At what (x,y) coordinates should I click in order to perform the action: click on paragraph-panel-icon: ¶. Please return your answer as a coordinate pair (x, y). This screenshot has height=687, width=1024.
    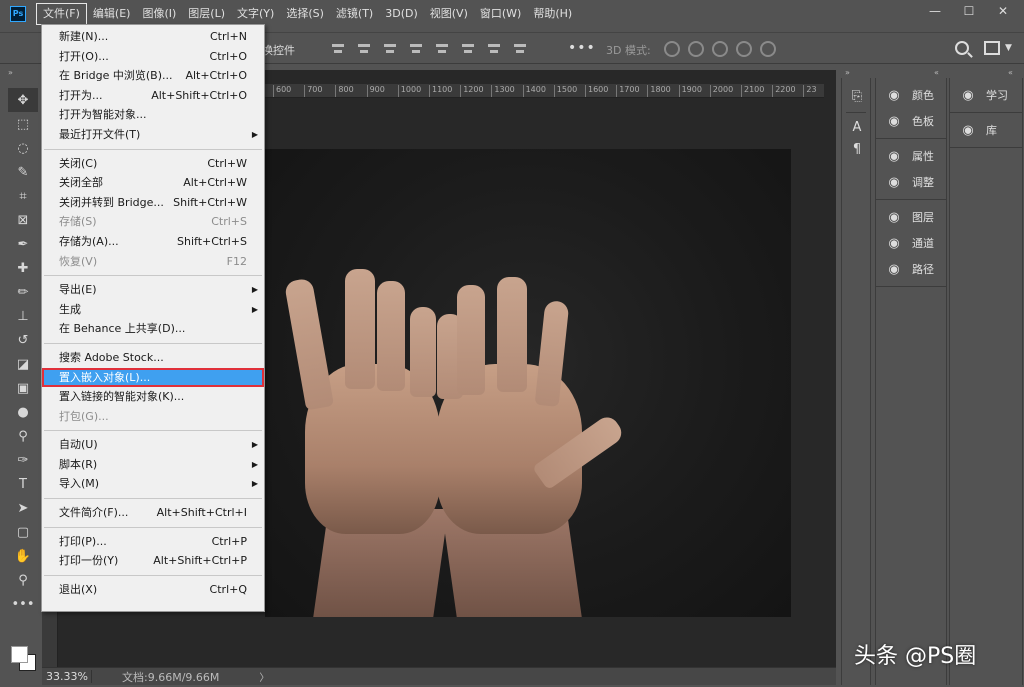
    Looking at the image, I should click on (857, 150).